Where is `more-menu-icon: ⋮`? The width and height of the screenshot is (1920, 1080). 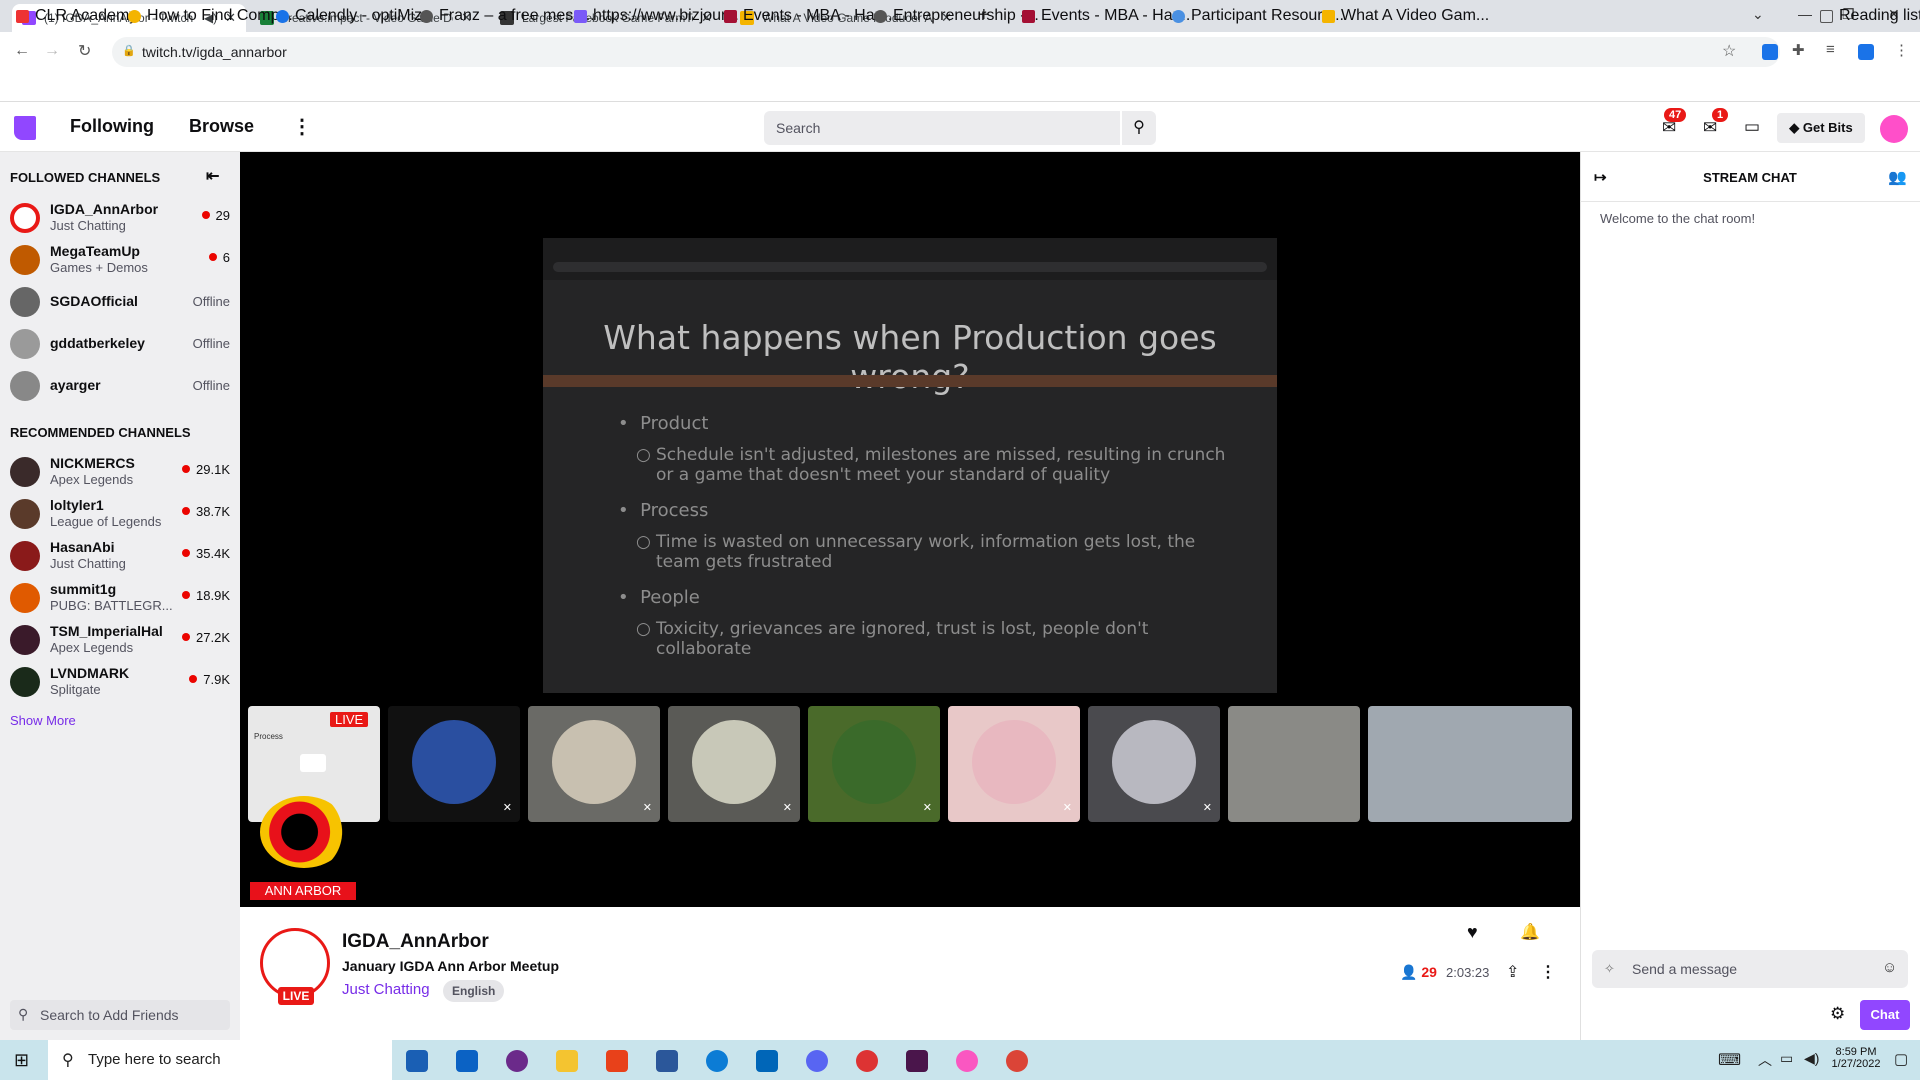 more-menu-icon: ⋮ is located at coordinates (1901, 50).